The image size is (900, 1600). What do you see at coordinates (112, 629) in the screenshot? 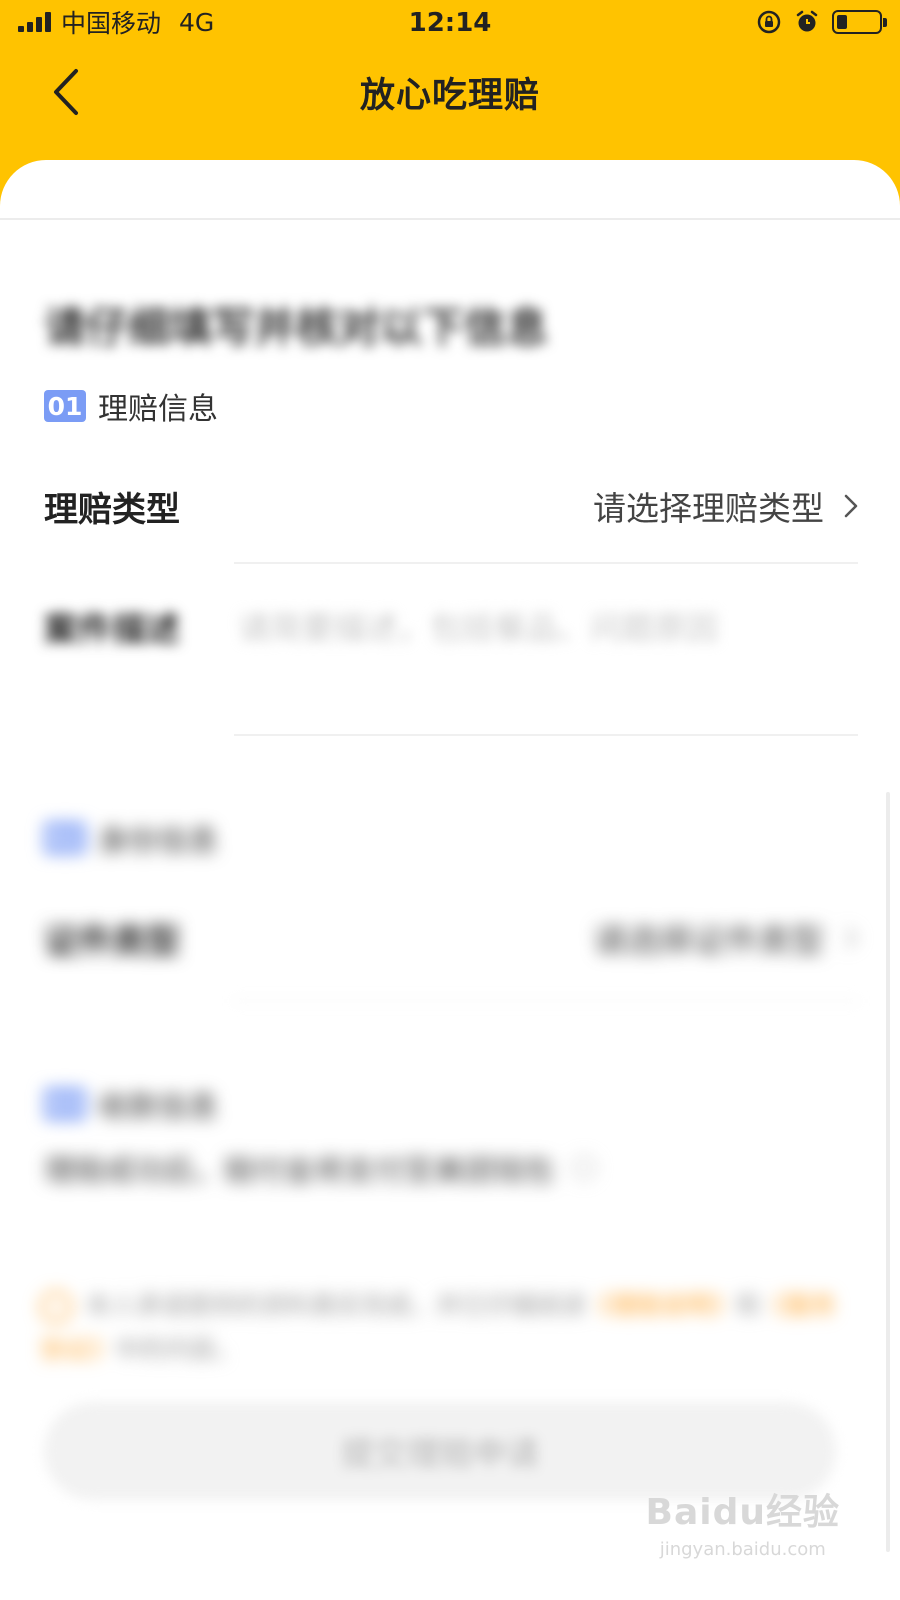
I see `case-description-label: 案件描述` at bounding box center [112, 629].